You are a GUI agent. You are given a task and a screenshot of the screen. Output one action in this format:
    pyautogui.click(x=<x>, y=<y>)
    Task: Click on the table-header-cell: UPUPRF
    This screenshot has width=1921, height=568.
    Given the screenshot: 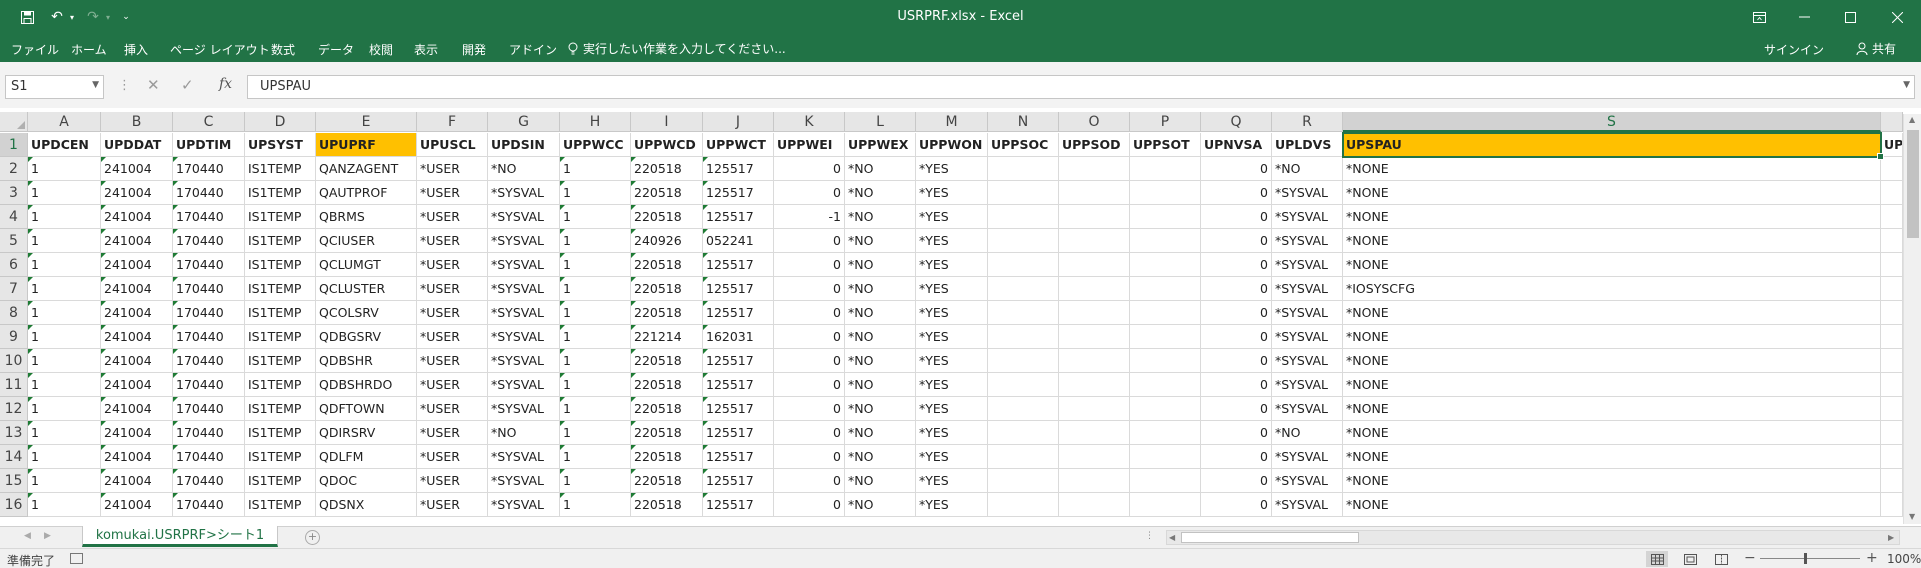 What is the action you would take?
    pyautogui.click(x=366, y=145)
    